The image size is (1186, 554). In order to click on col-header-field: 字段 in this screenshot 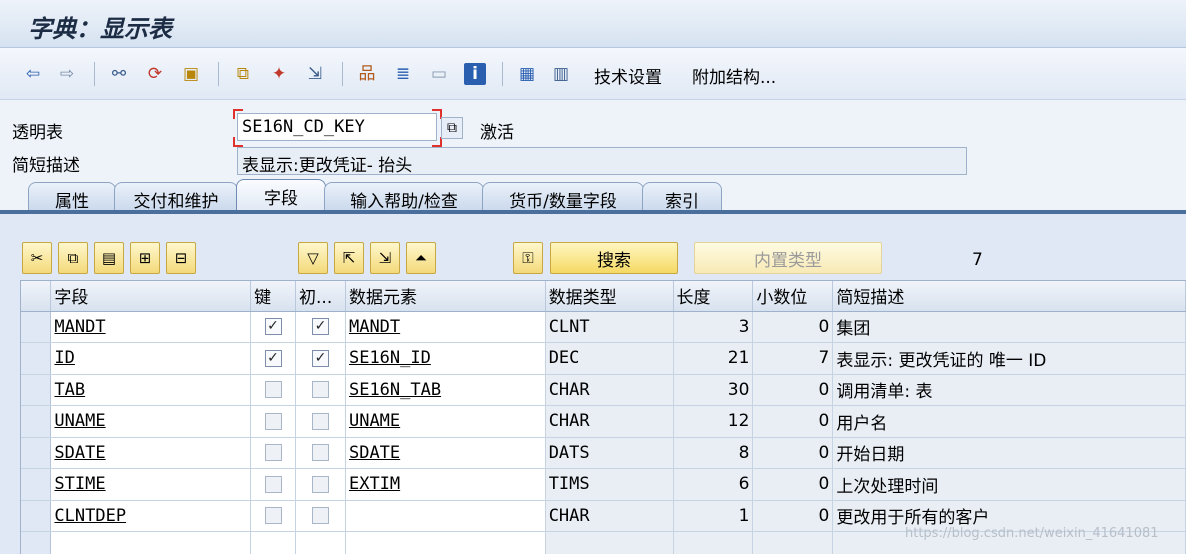, I will do `click(151, 296)`.